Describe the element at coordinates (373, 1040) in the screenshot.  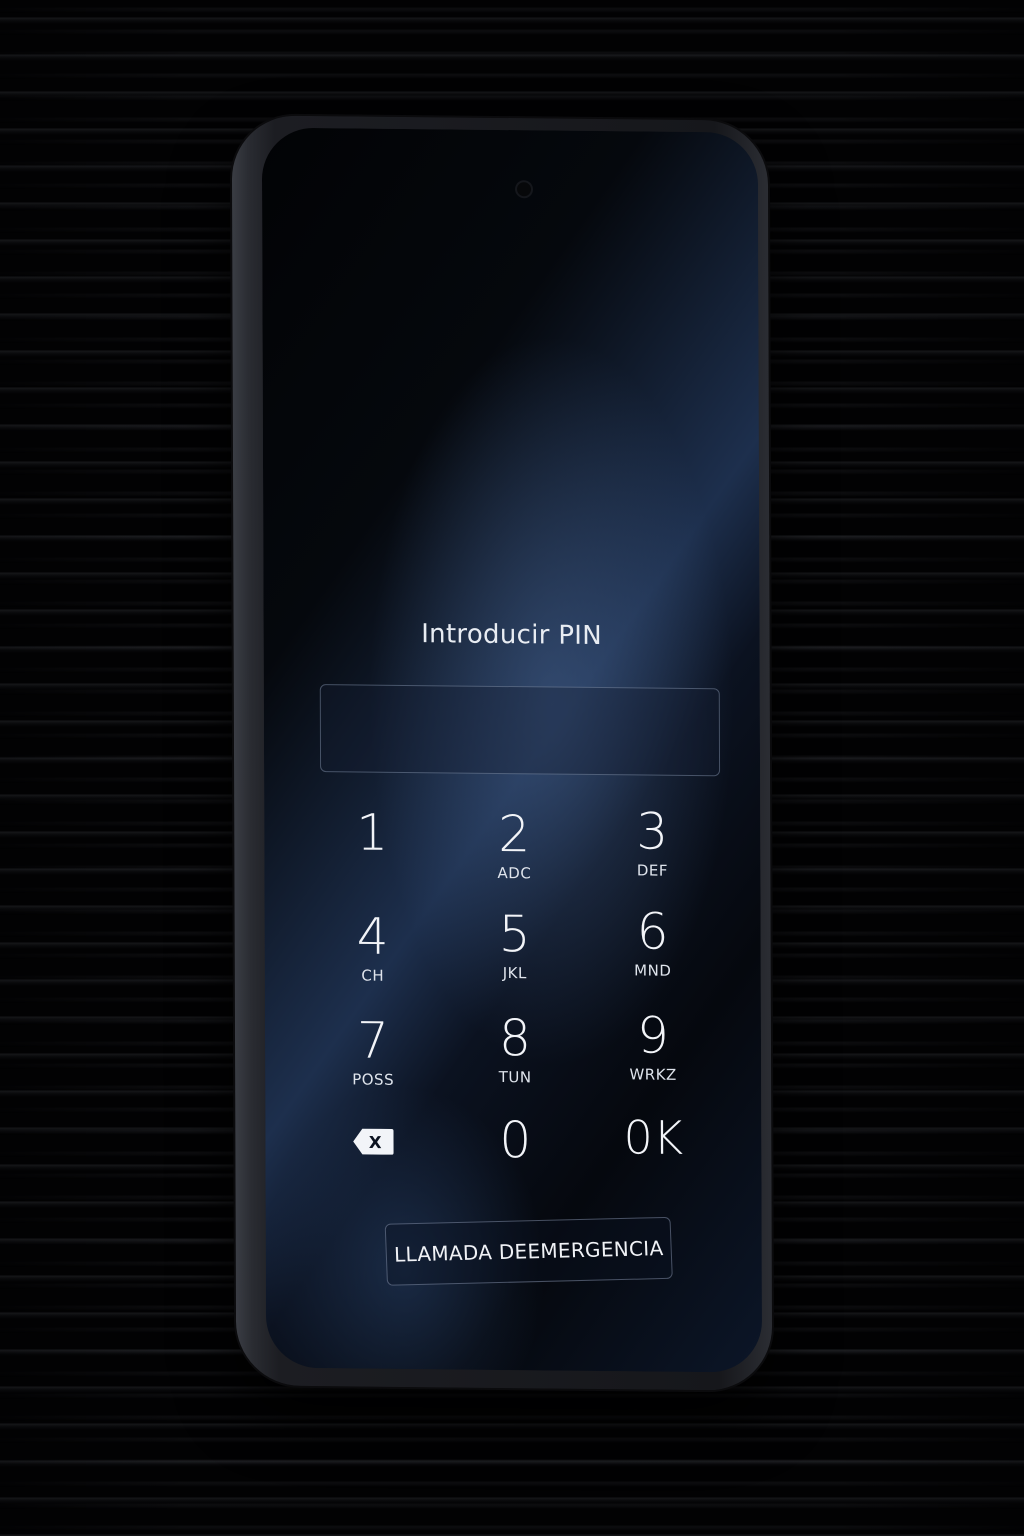
I see `key-digit: 7` at that location.